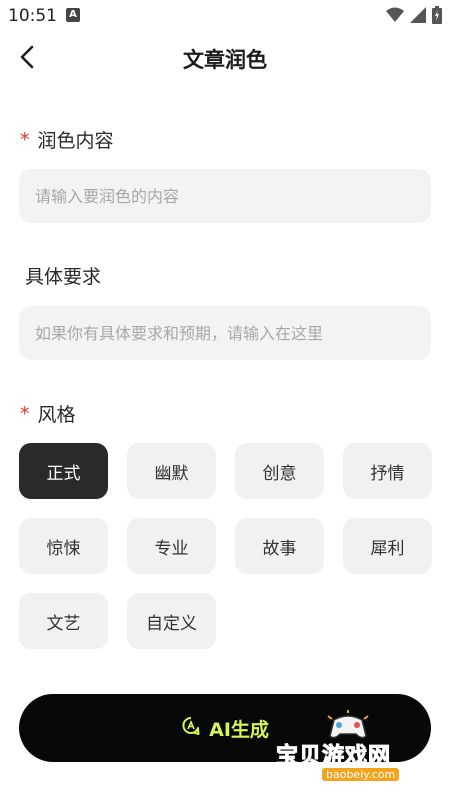  I want to click on requirements-field, so click(225, 333).